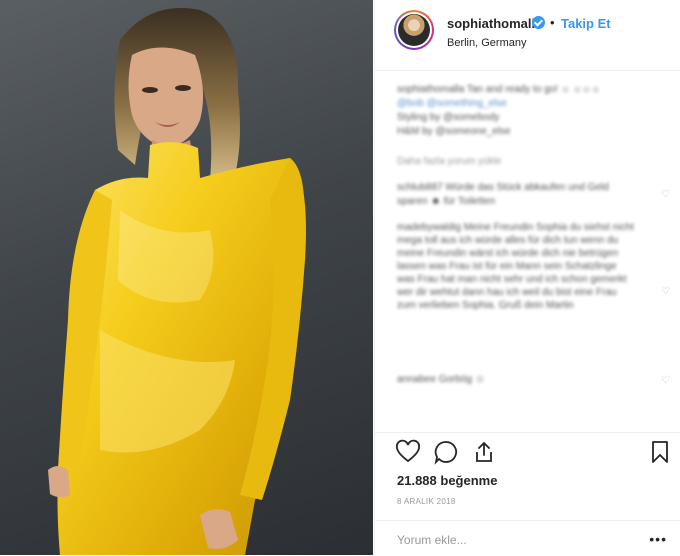 The height and width of the screenshot is (556, 680). What do you see at coordinates (517, 162) in the screenshot?
I see `view-all-comments-blurred: Daha fazla yorum yükle` at bounding box center [517, 162].